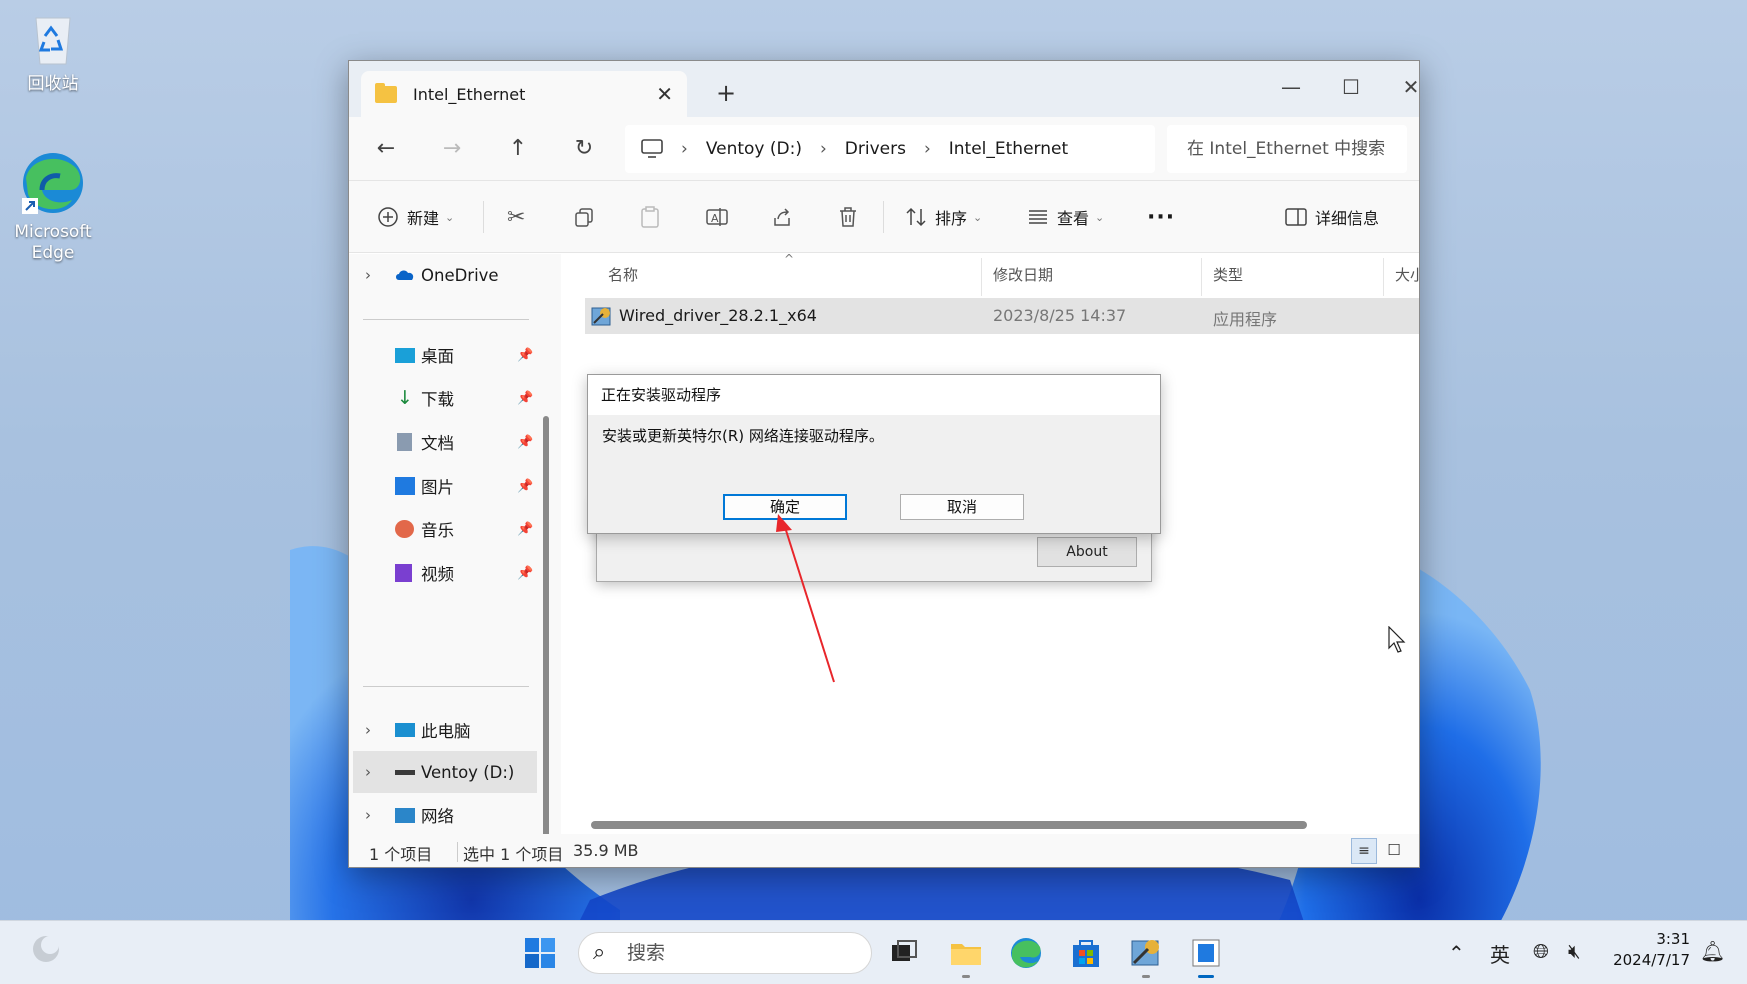  I want to click on sidebar-item-documents: 文档 📌, so click(444, 442).